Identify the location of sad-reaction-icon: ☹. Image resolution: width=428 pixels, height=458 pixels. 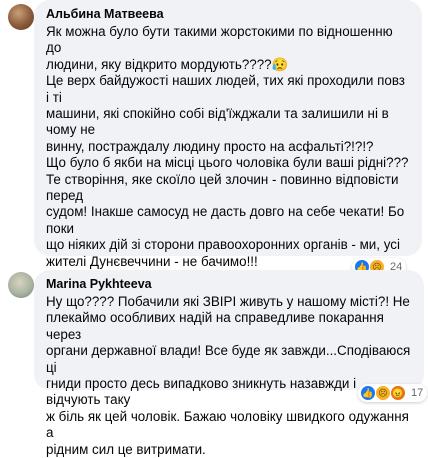
(383, 393).